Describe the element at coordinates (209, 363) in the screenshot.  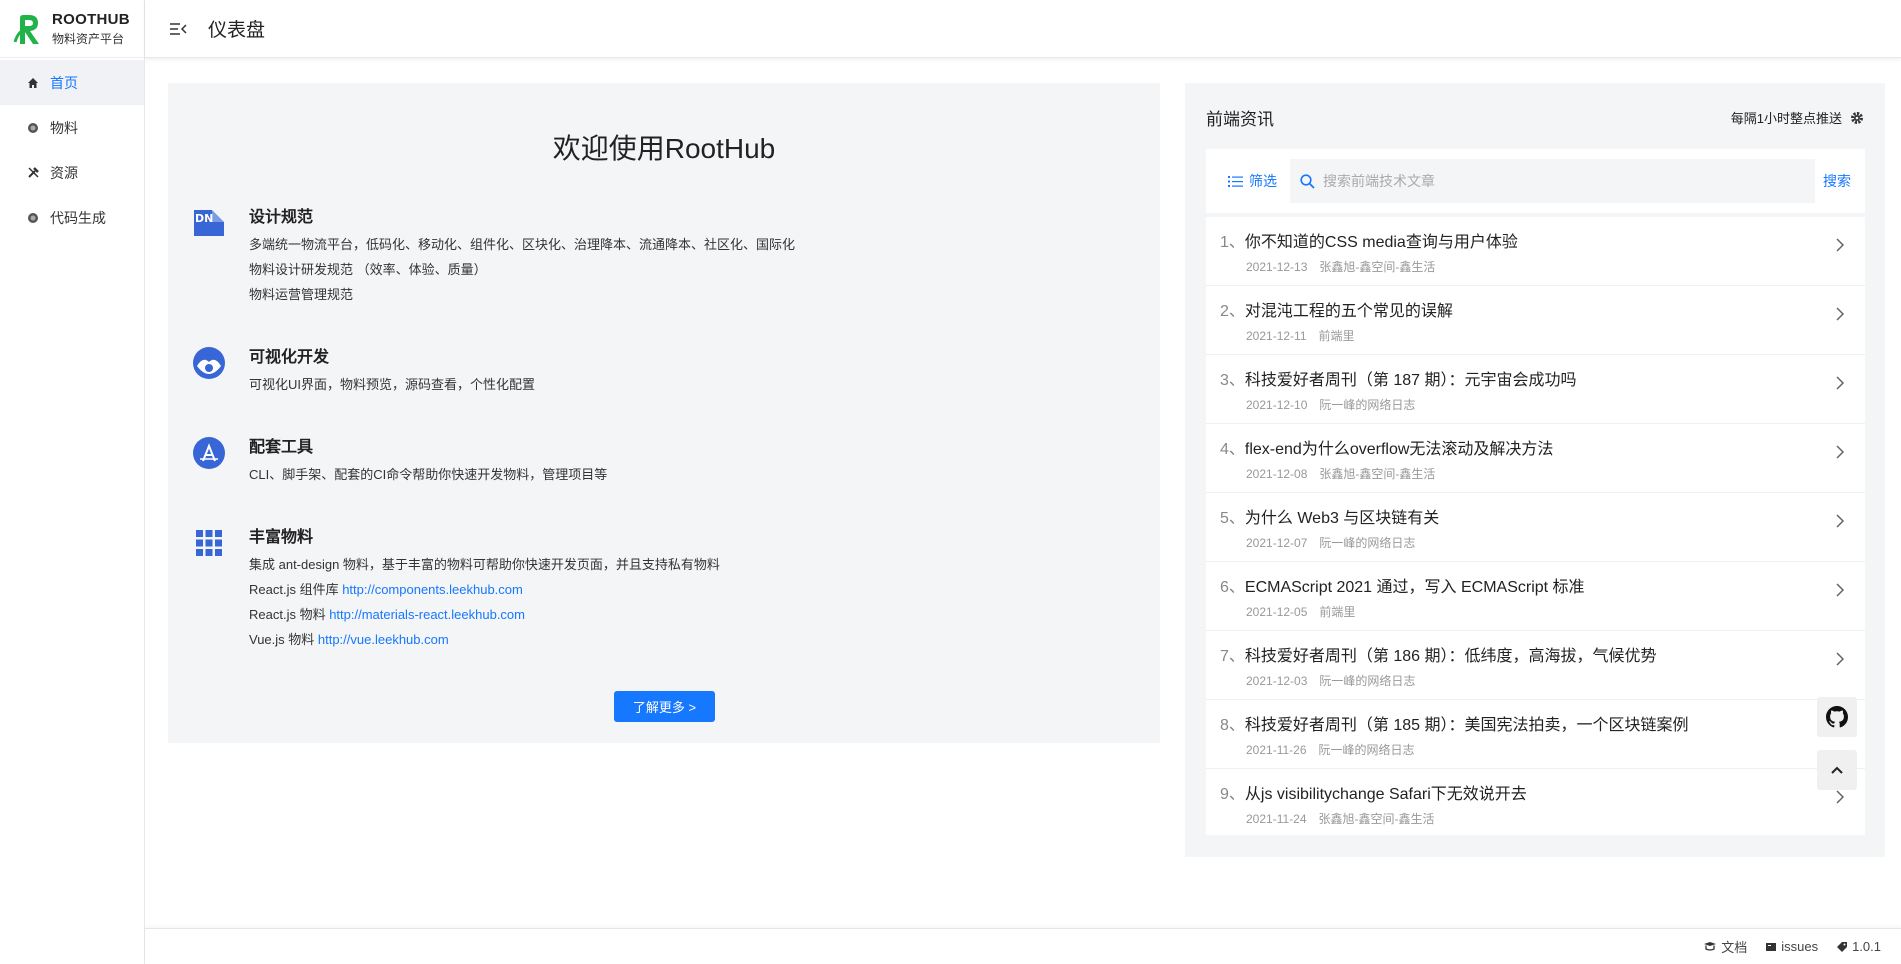
I see `visual-dev-icon` at that location.